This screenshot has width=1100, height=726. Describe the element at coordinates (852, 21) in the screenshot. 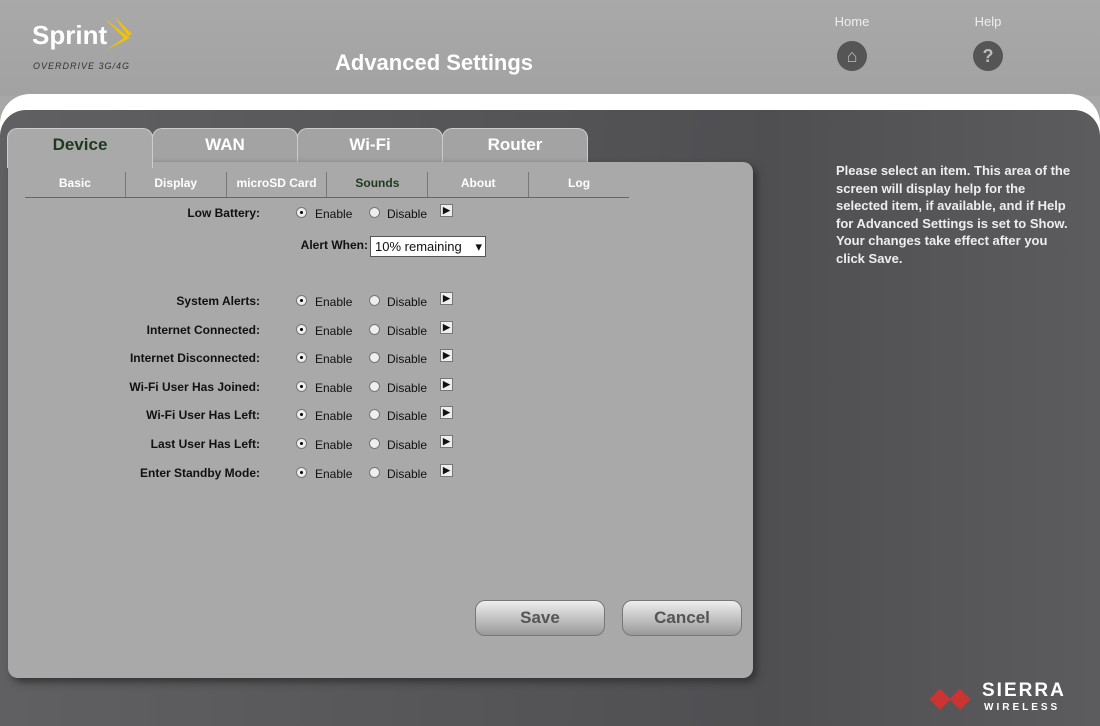

I see `home-label: Home` at that location.